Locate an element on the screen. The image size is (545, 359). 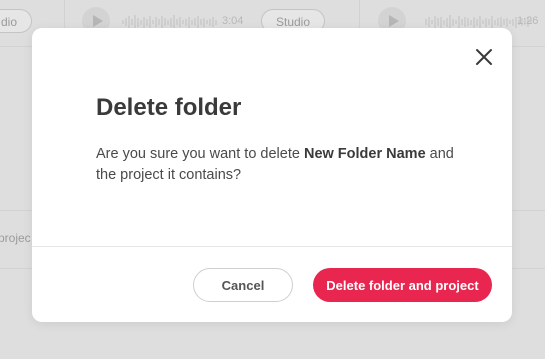
background-duration: 3:04 is located at coordinates (233, 21).